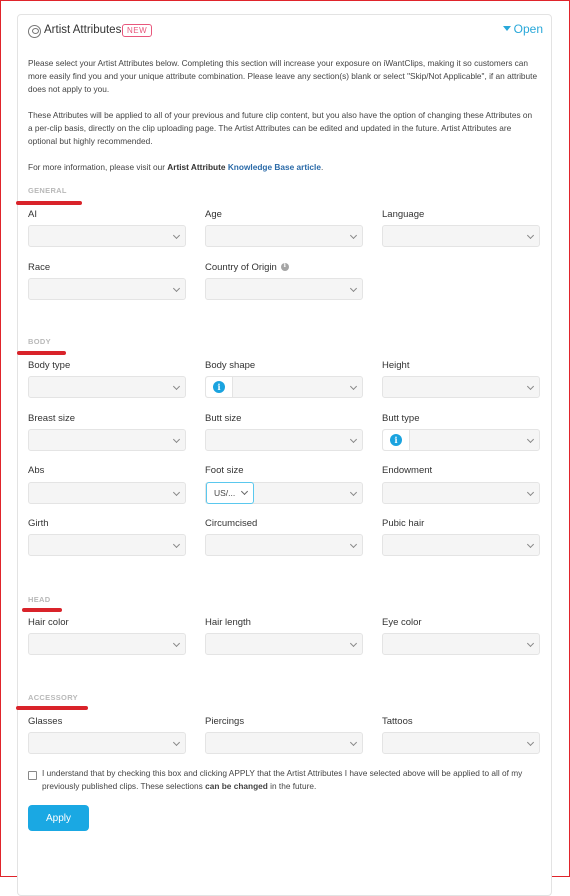 The image size is (570, 896). What do you see at coordinates (284, 644) in the screenshot?
I see `select-hair-length` at bounding box center [284, 644].